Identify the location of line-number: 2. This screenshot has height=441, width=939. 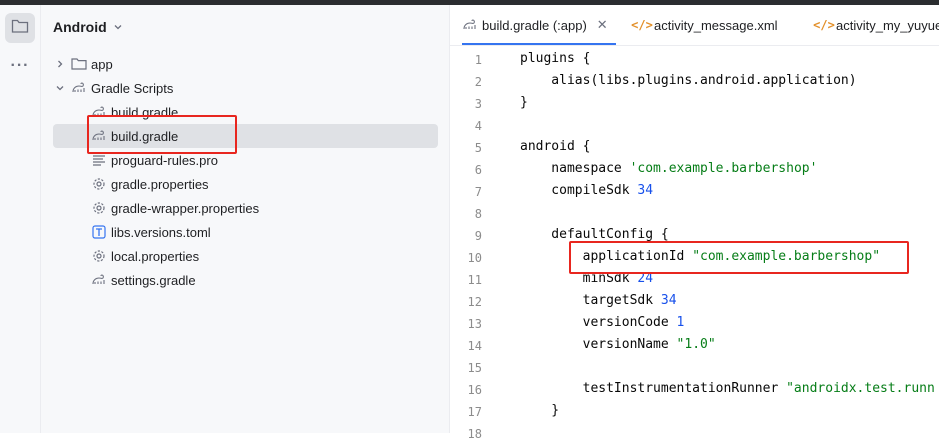
(478, 82).